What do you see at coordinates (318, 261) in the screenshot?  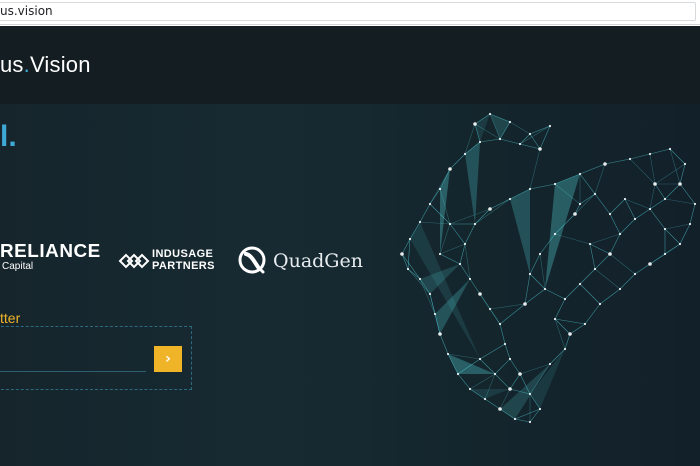 I see `quadgen-name: QuadGen` at bounding box center [318, 261].